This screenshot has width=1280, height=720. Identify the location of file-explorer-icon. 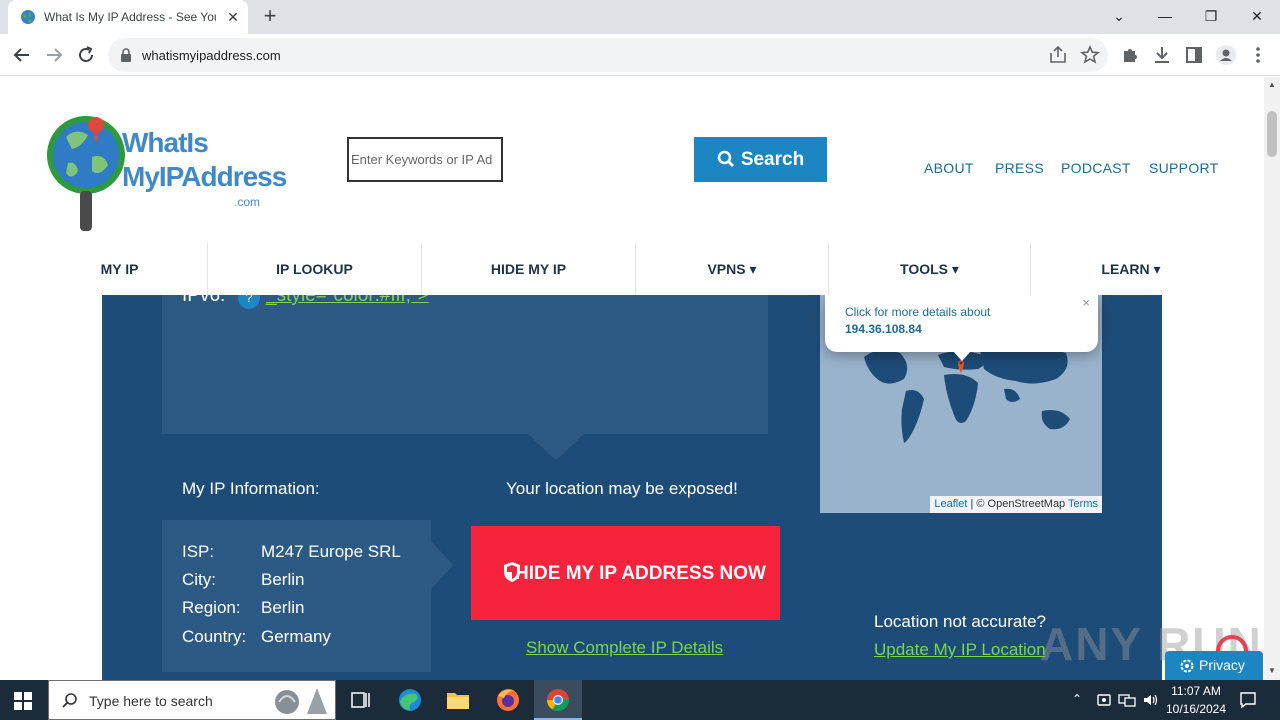
(458, 700).